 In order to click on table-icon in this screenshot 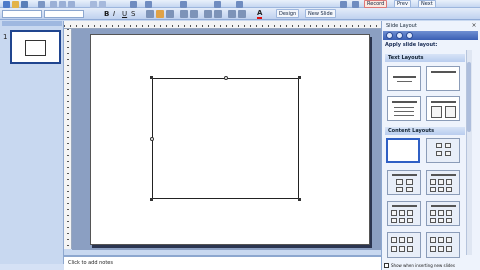, I will do `click(148, 4)`.